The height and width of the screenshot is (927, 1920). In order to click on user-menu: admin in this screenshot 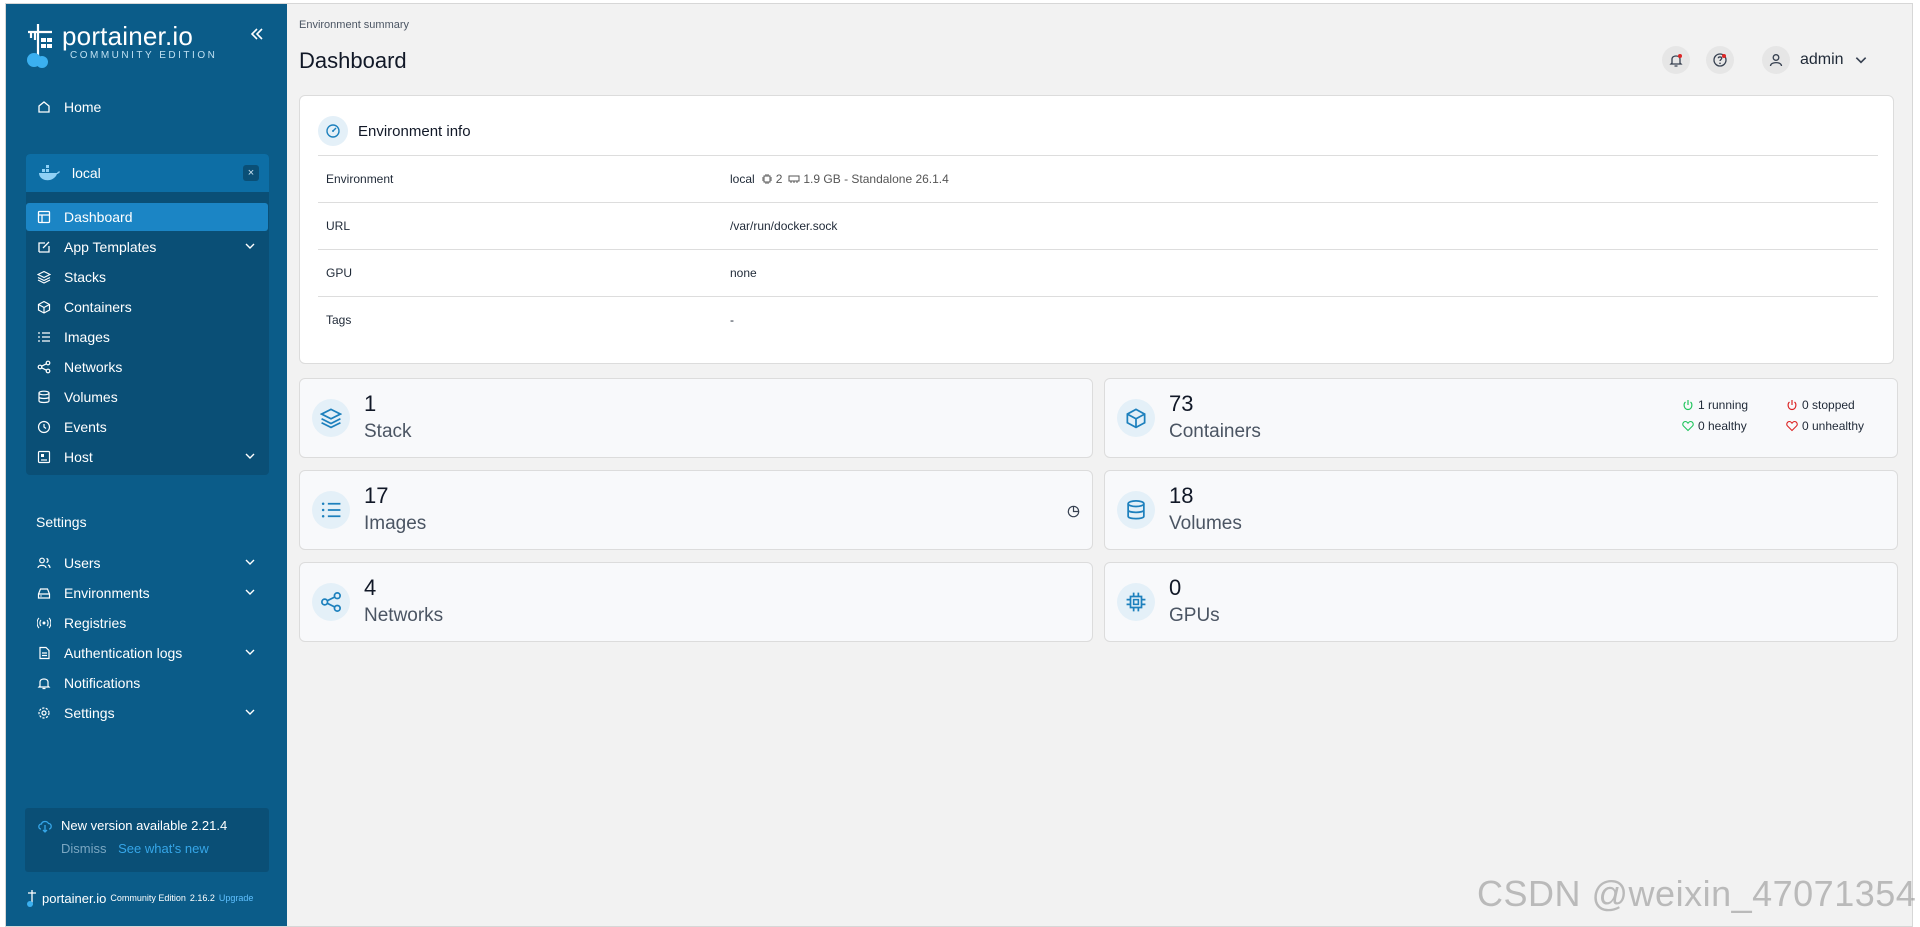, I will do `click(1815, 60)`.